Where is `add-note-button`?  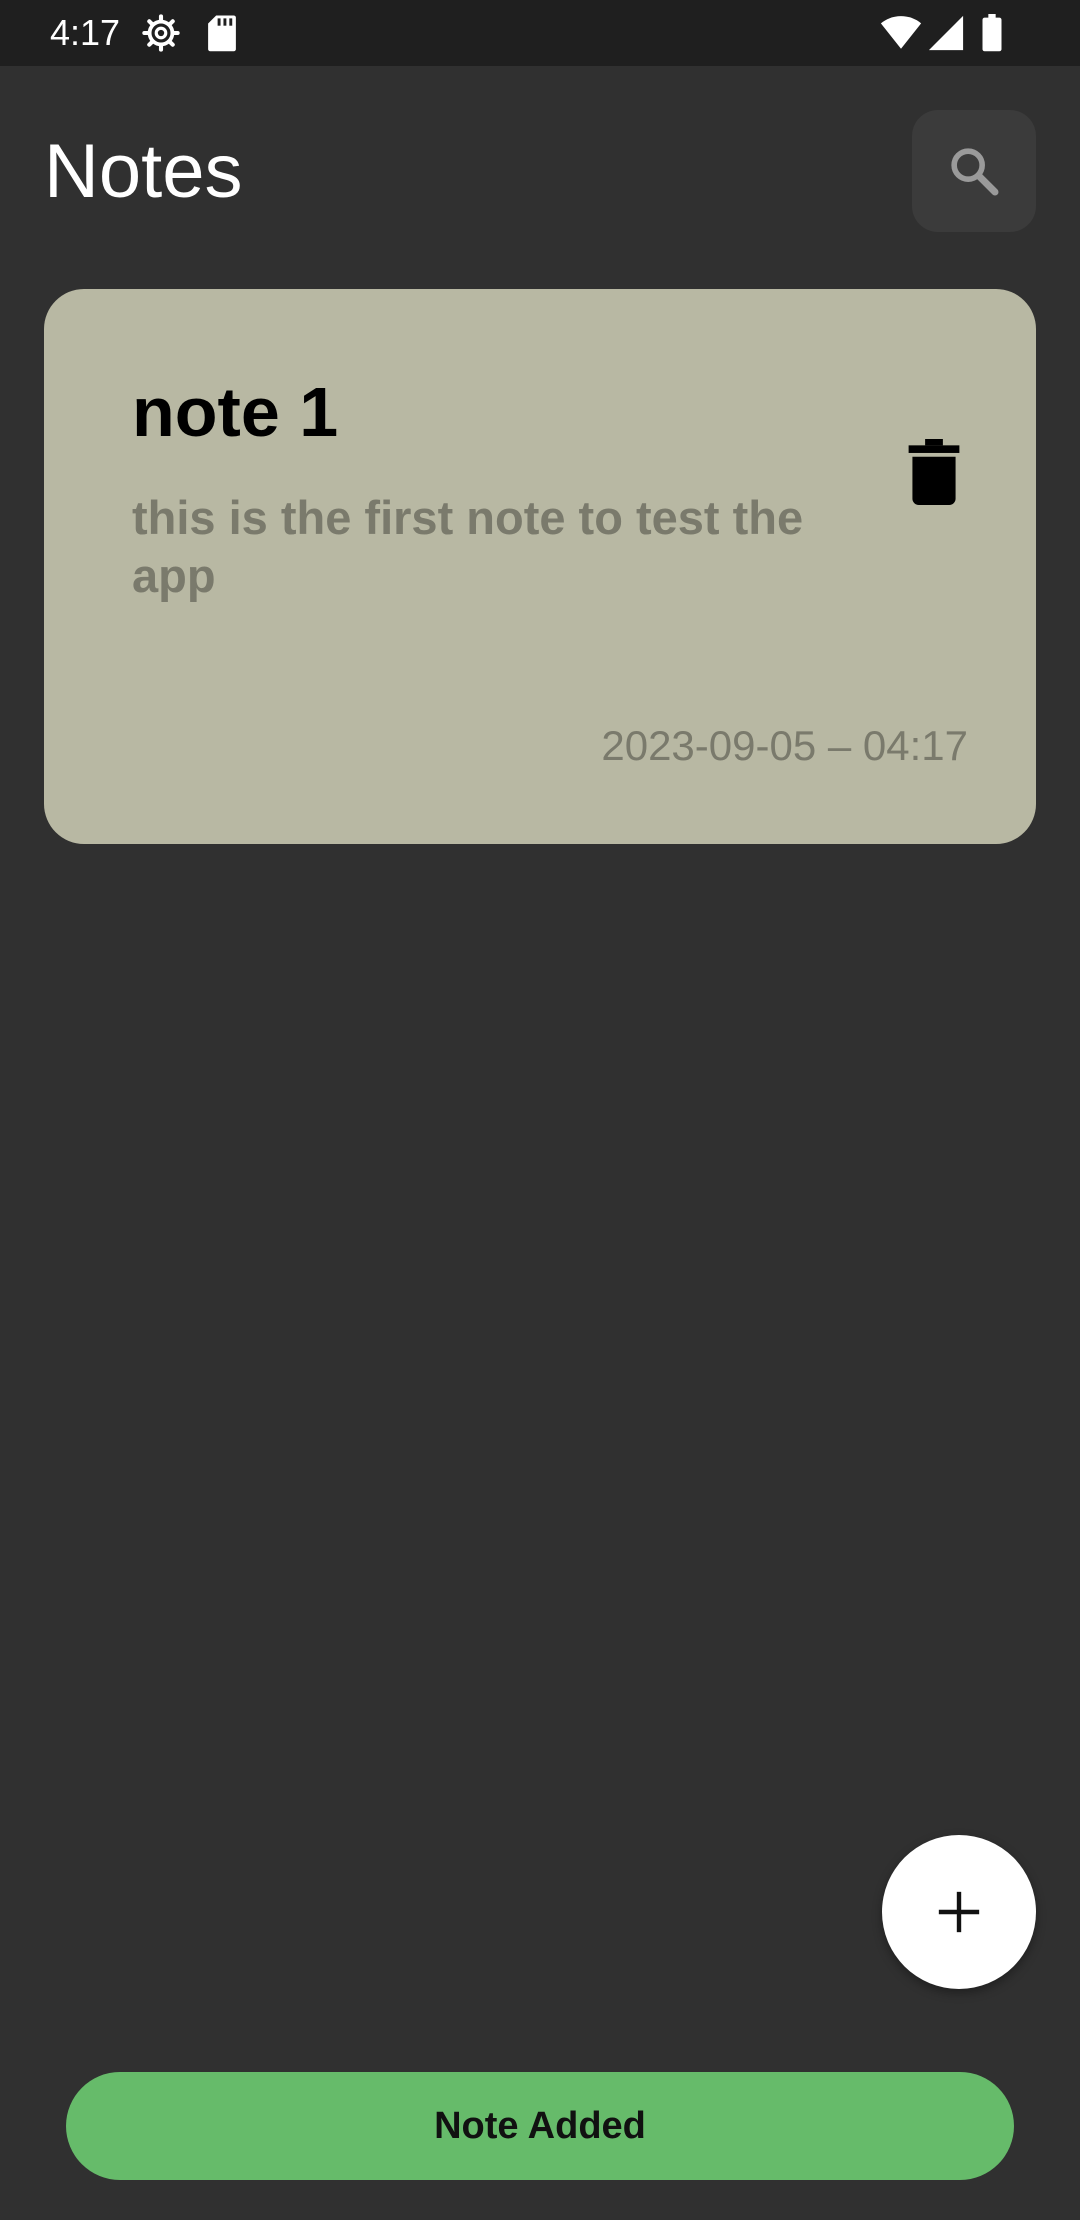
add-note-button is located at coordinates (959, 1912).